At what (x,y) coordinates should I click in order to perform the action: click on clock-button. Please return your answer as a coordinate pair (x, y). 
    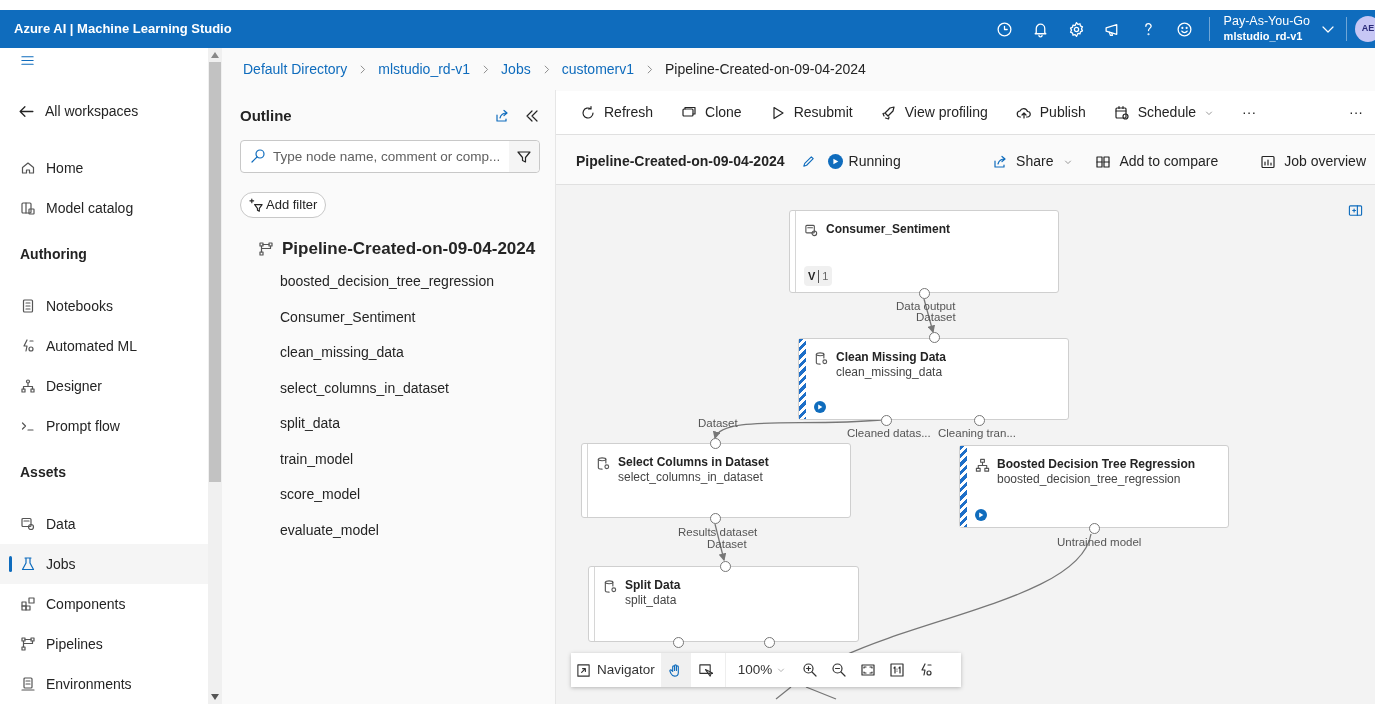
    Looking at the image, I should click on (1004, 29).